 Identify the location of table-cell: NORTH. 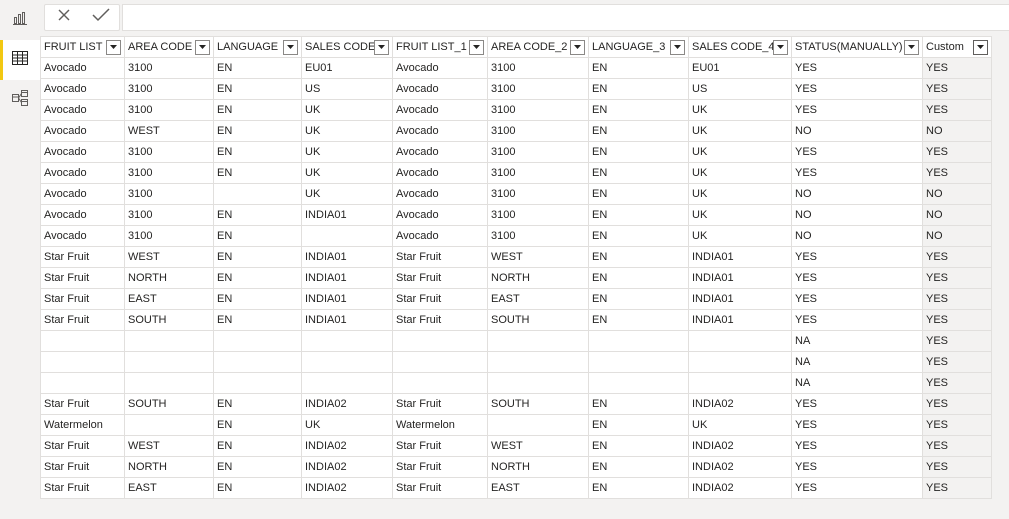
(169, 278).